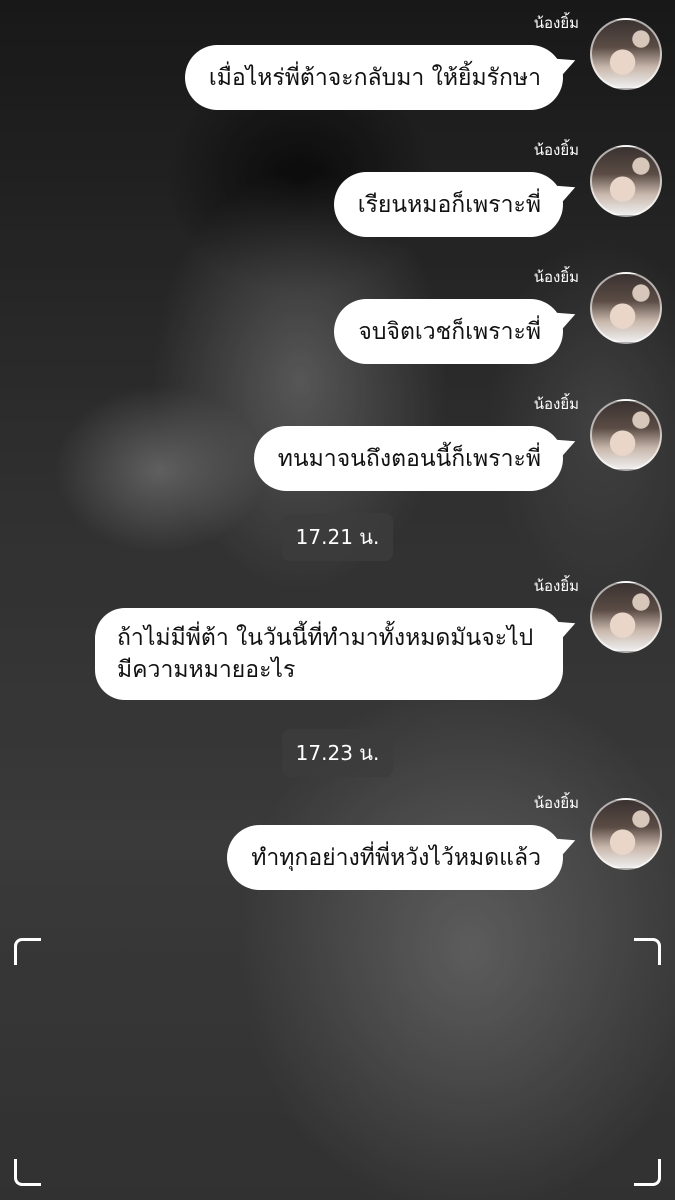 The height and width of the screenshot is (1200, 675). I want to click on message-bubble: ทนมาจนถึงตอนนี้ก็เพราะพี่, so click(408, 458).